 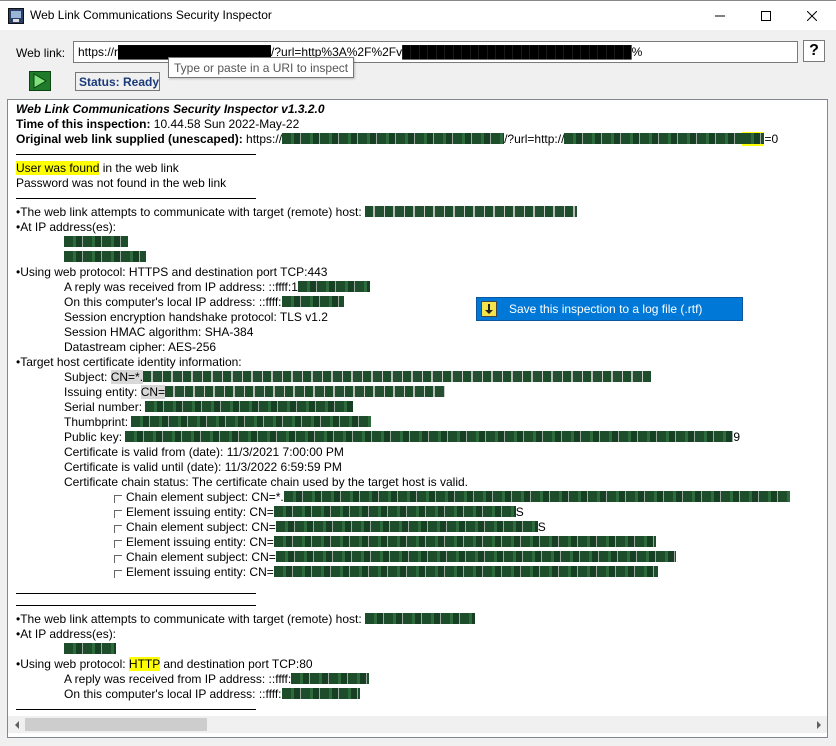 I want to click on minimize-button, so click(x=720, y=16).